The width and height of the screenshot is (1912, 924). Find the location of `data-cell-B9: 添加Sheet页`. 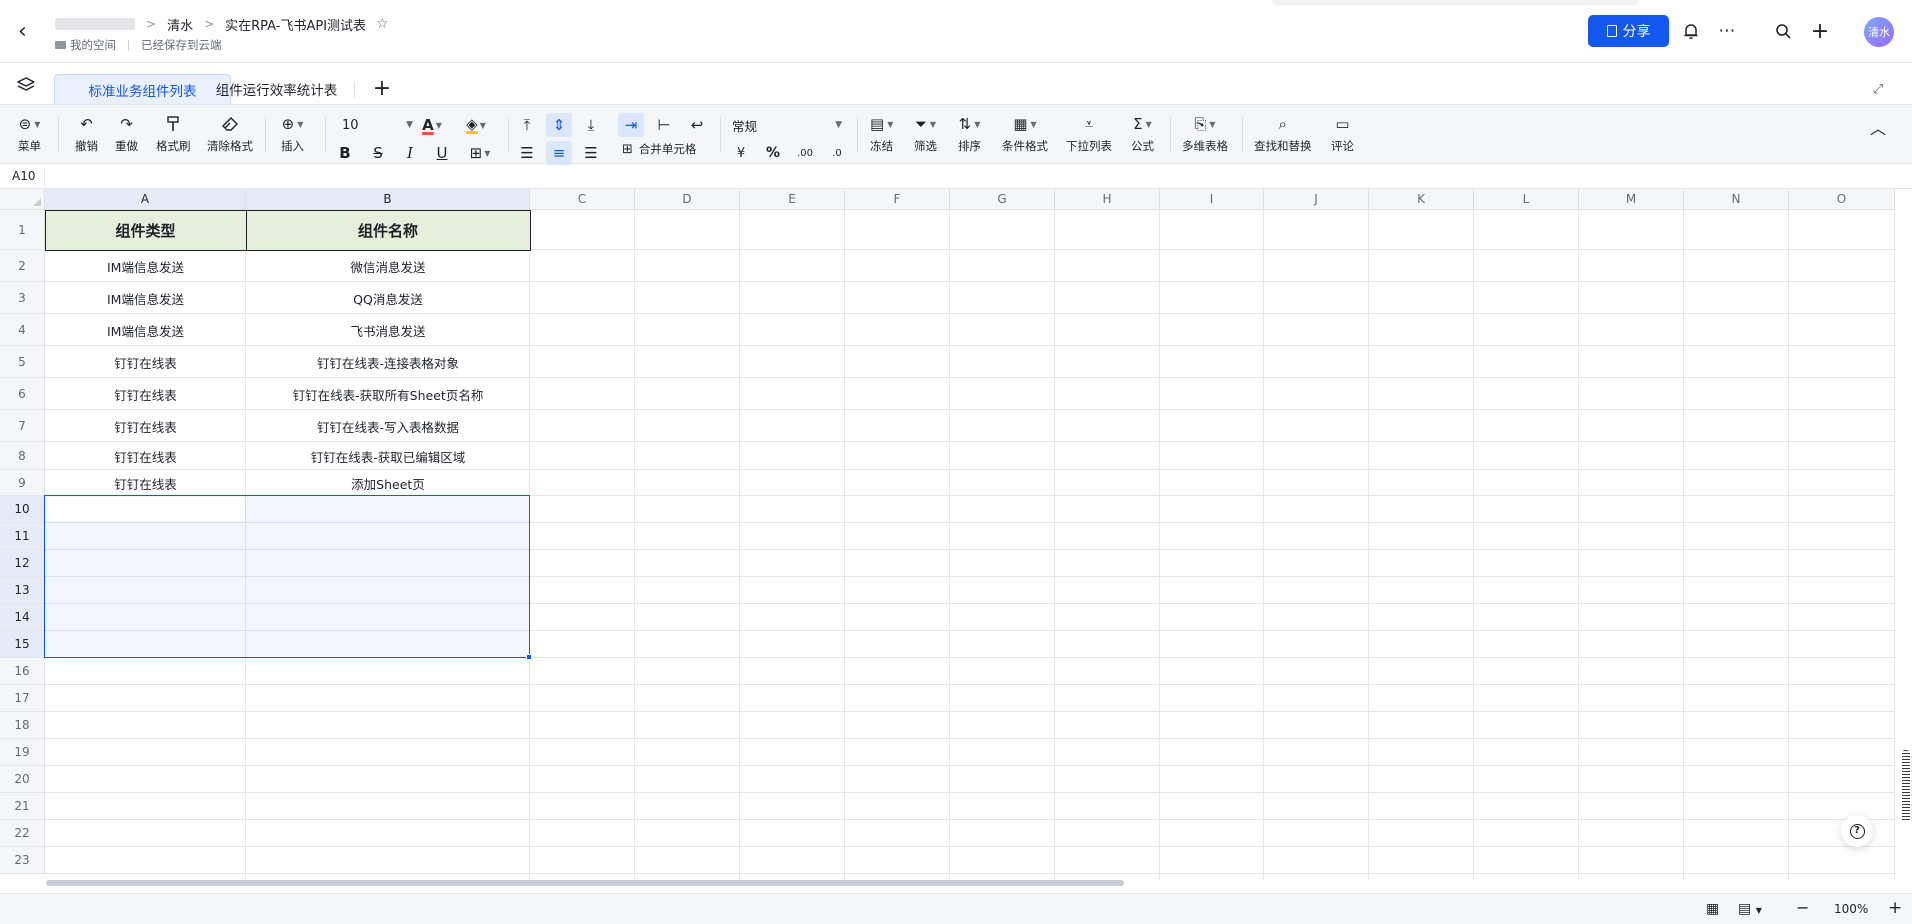

data-cell-B9: 添加Sheet页 is located at coordinates (388, 483).